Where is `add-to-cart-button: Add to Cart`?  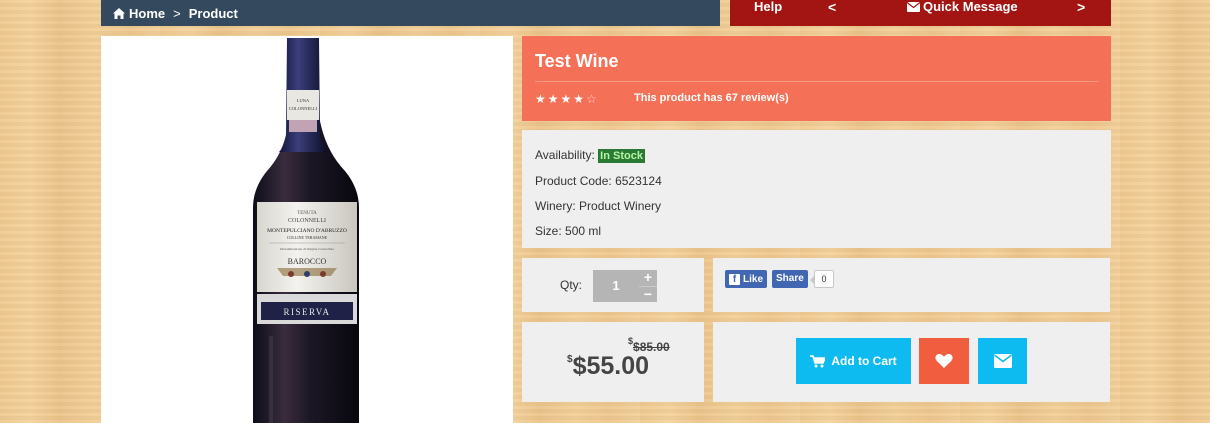
add-to-cart-button: Add to Cart is located at coordinates (853, 361).